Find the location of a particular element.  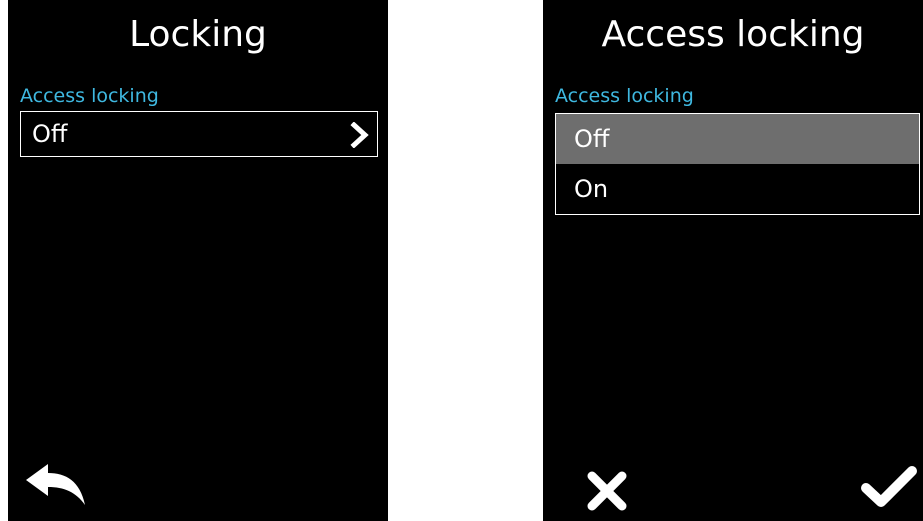

checkmark-icon is located at coordinates (889, 486).